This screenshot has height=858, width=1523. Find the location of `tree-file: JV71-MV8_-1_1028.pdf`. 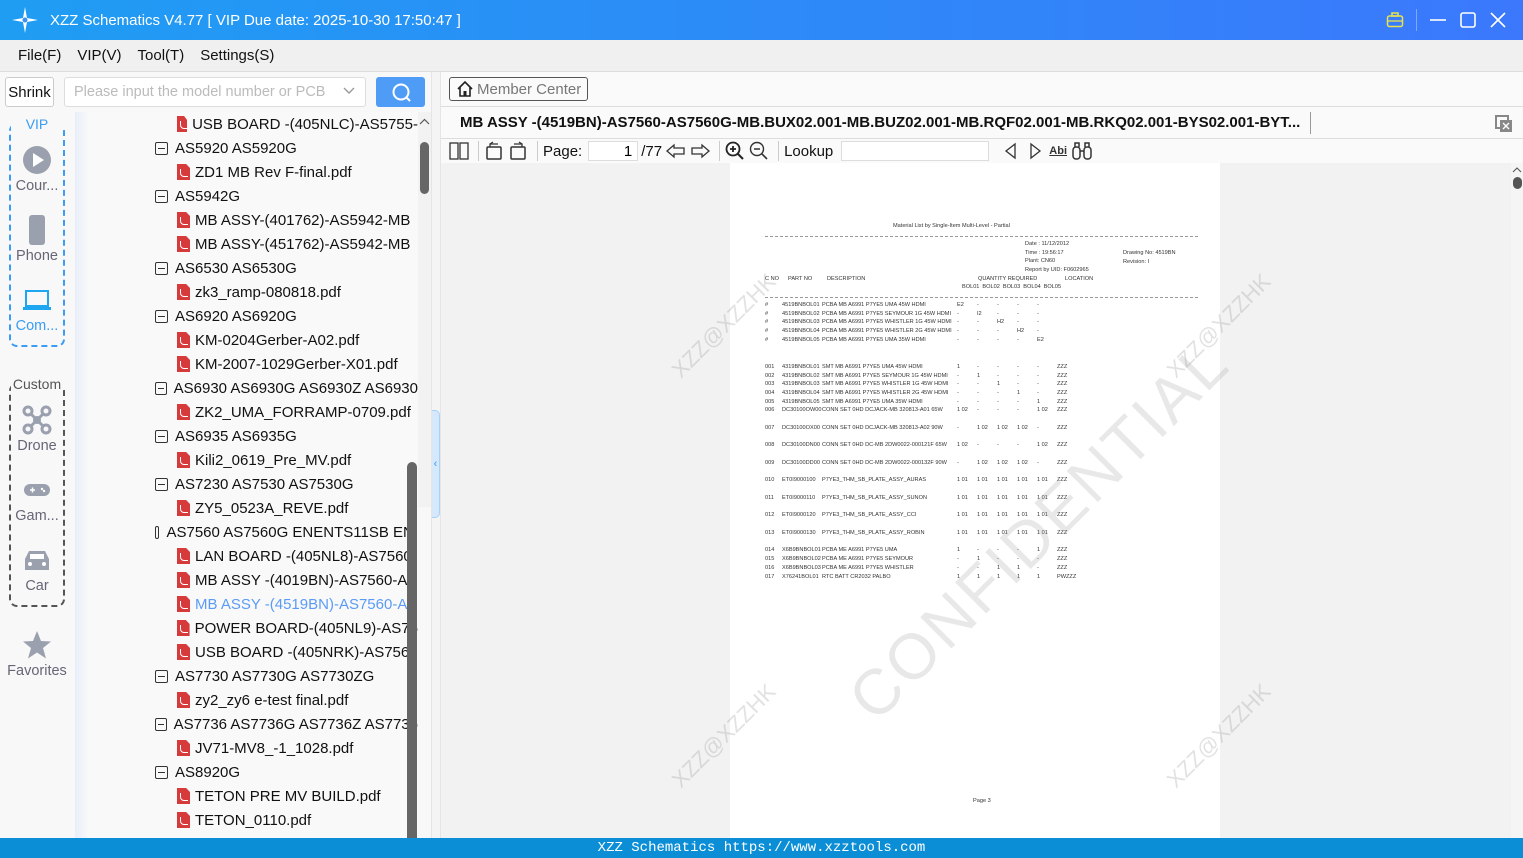

tree-file: JV71-MV8_-1_1028.pdf is located at coordinates (246, 748).